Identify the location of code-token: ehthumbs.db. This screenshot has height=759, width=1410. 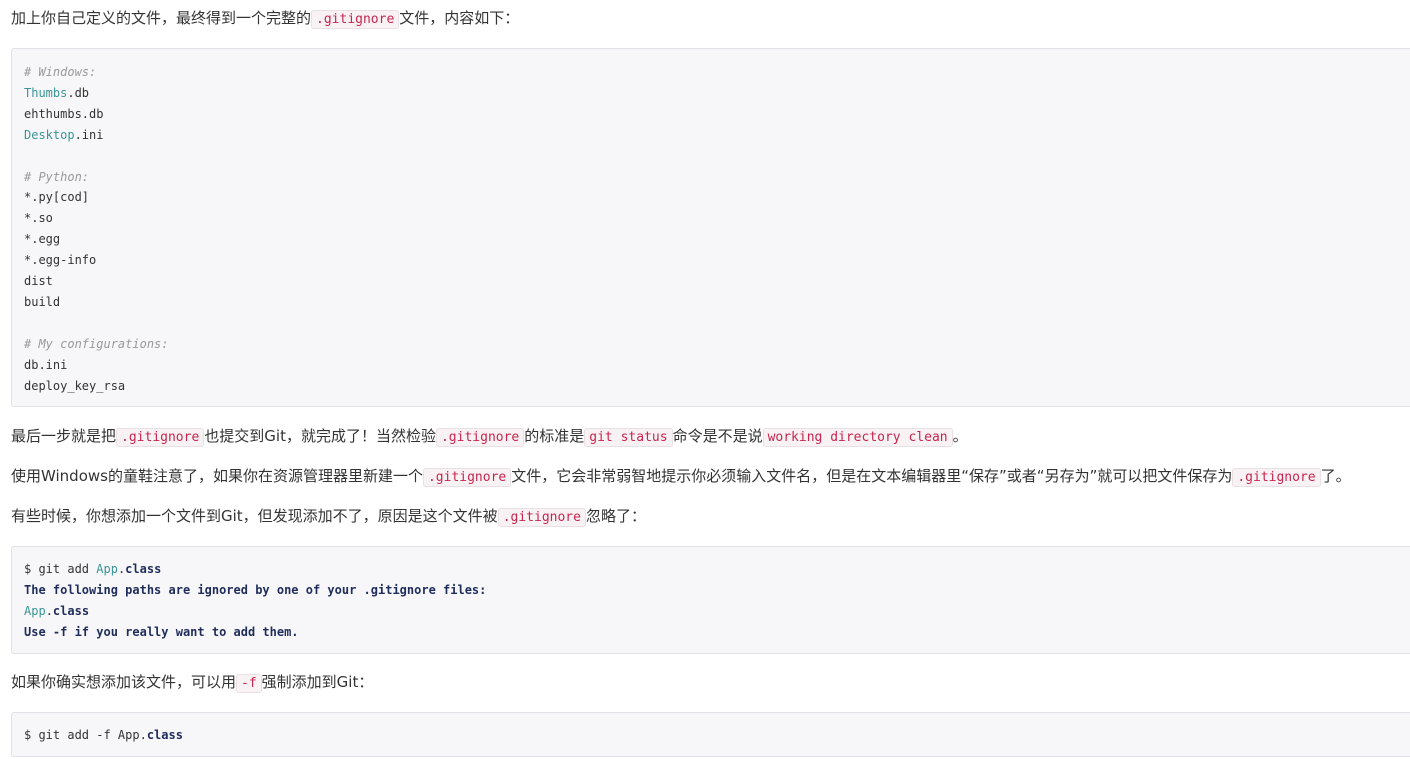
(64, 113).